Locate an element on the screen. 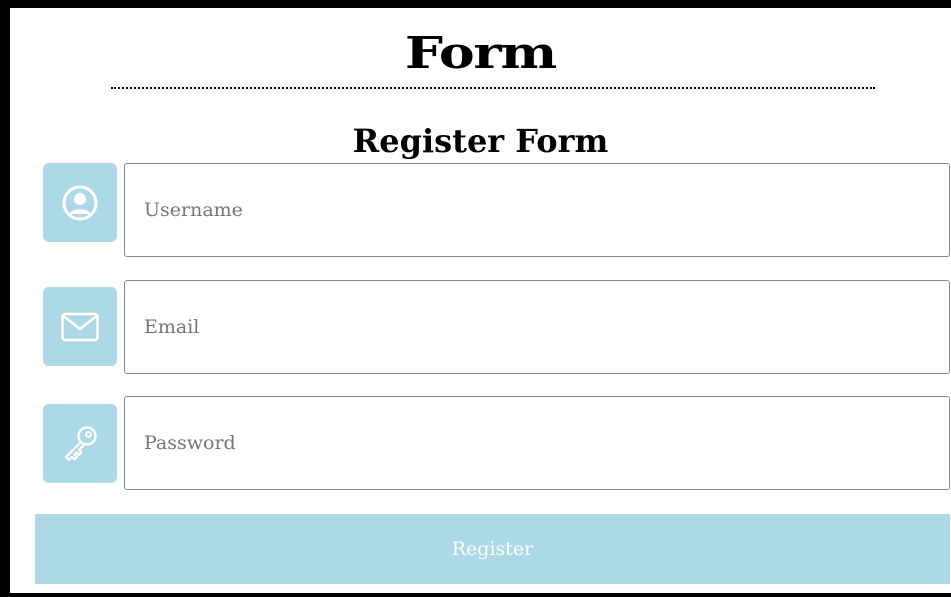 This screenshot has height=597, width=951. password-input is located at coordinates (537, 443).